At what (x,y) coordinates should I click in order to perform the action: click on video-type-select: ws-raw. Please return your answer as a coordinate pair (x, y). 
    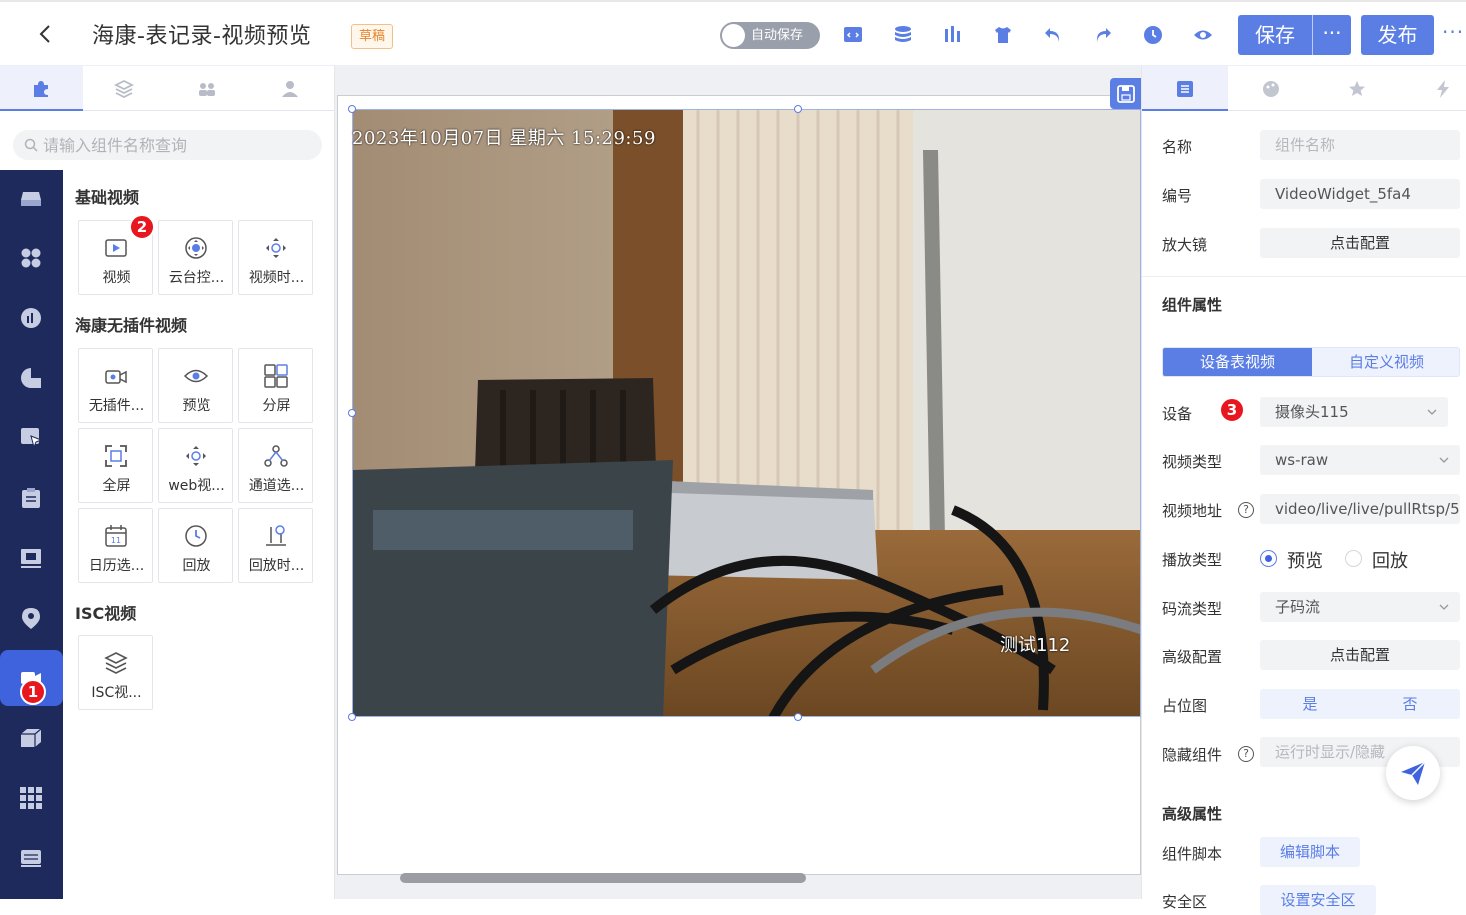
    Looking at the image, I should click on (1360, 460).